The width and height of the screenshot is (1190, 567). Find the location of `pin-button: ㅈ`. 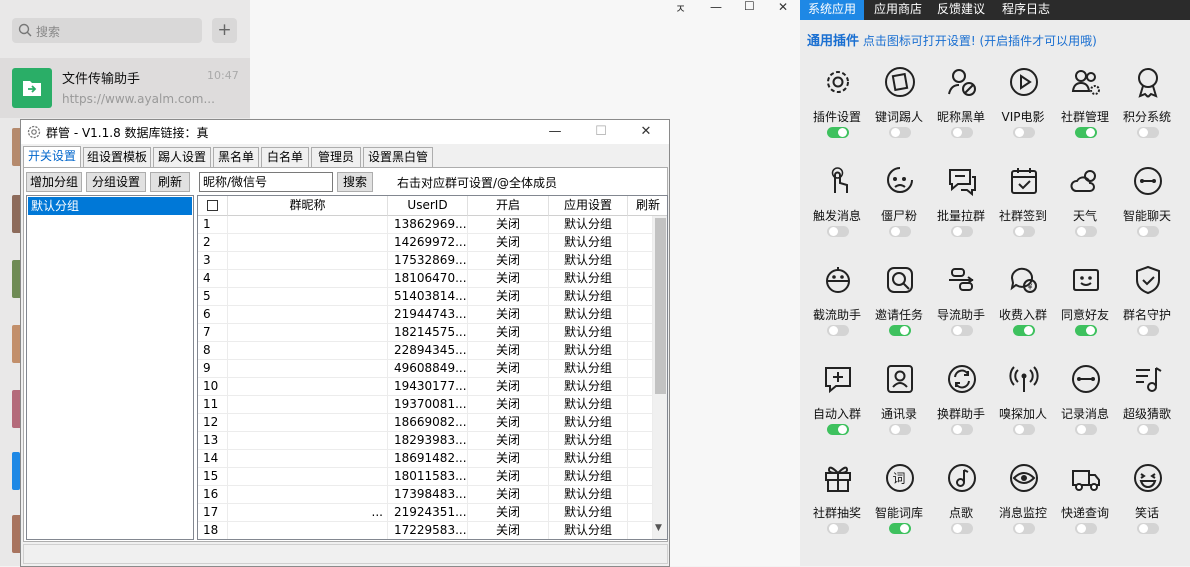

pin-button: ㅈ is located at coordinates (680, 8).